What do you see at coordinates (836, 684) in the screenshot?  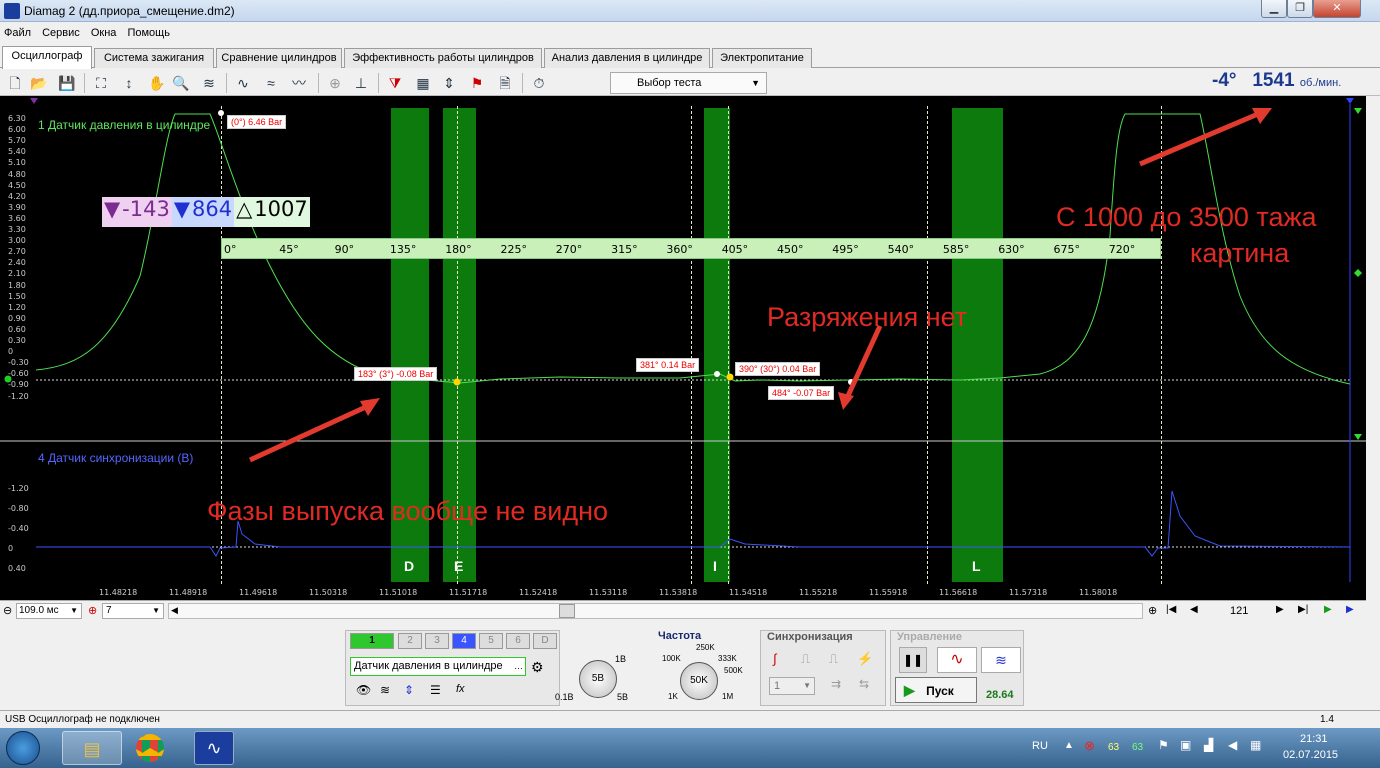 I see `sync-arrow-icon: ⇉` at bounding box center [836, 684].